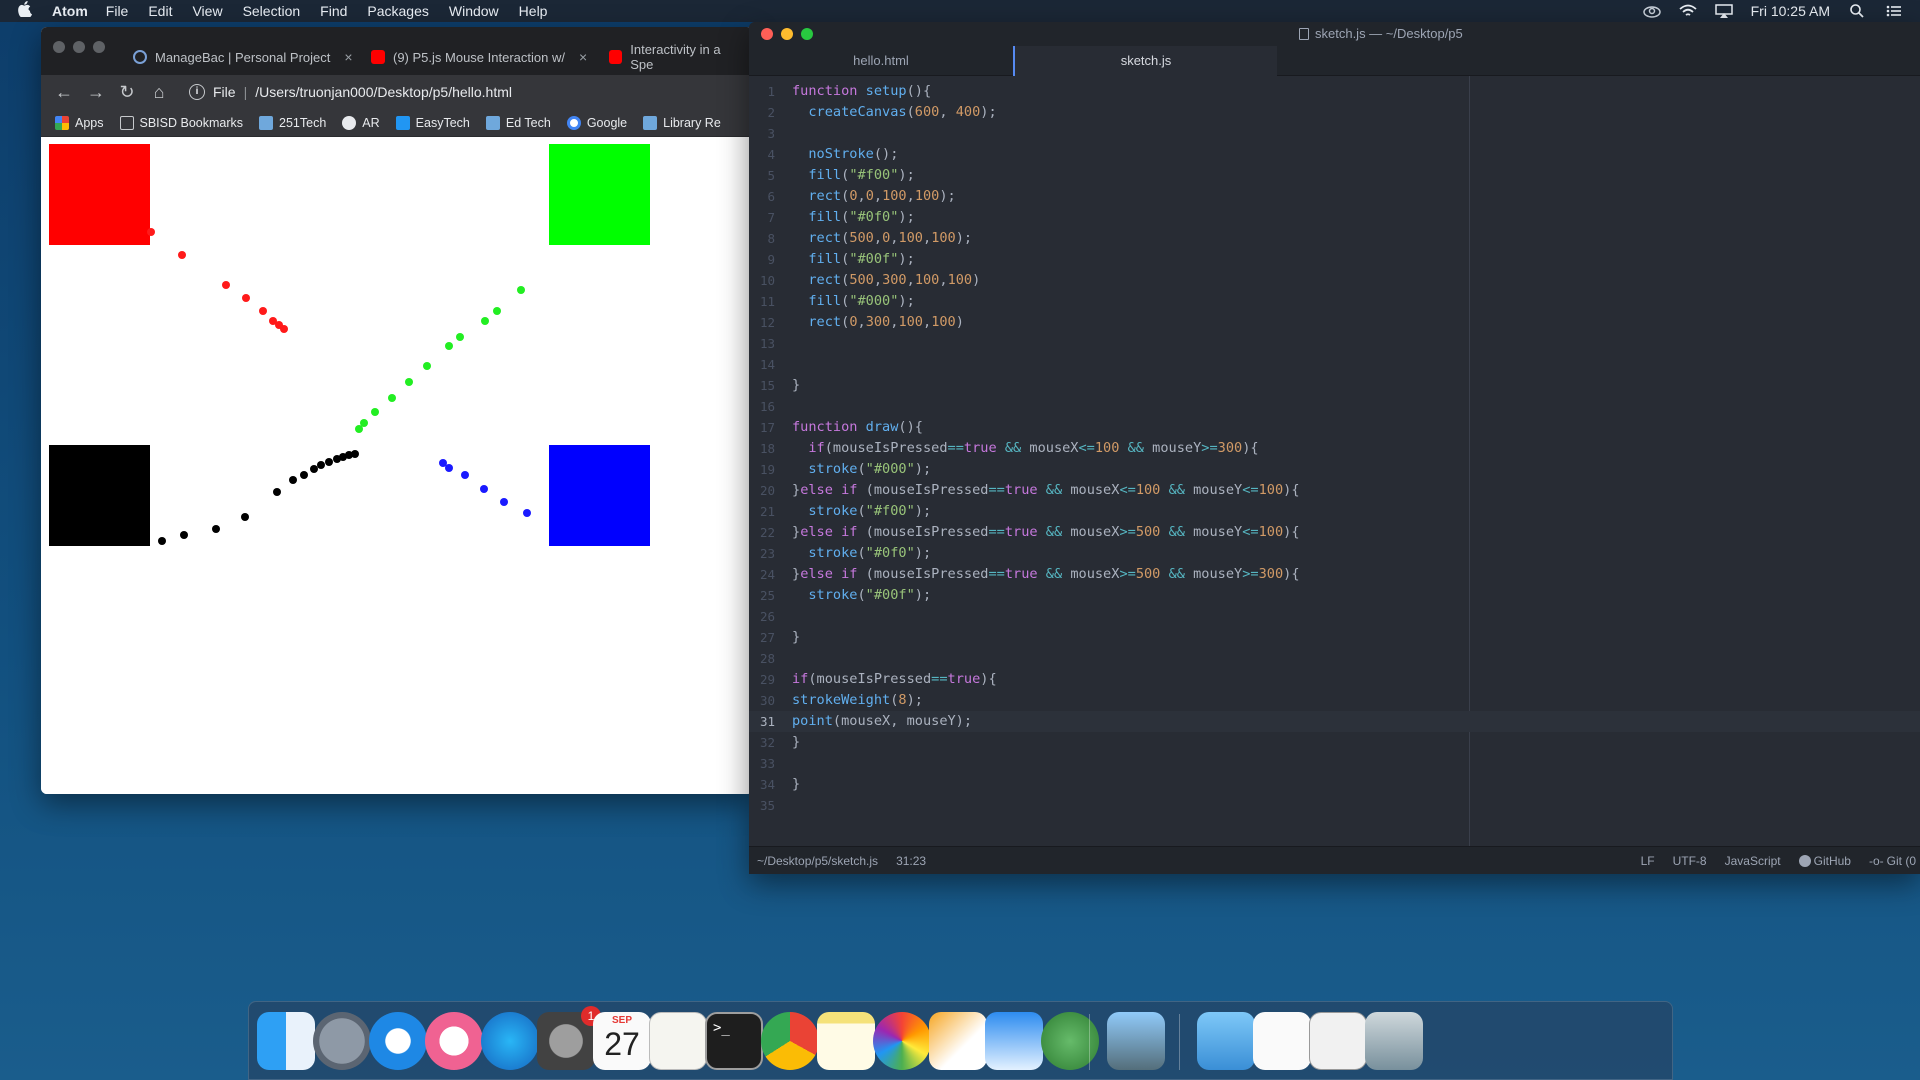 The image size is (1920, 1080). Describe the element at coordinates (882, 238) in the screenshot. I see `code-text: rect(500,0,100,100);` at that location.